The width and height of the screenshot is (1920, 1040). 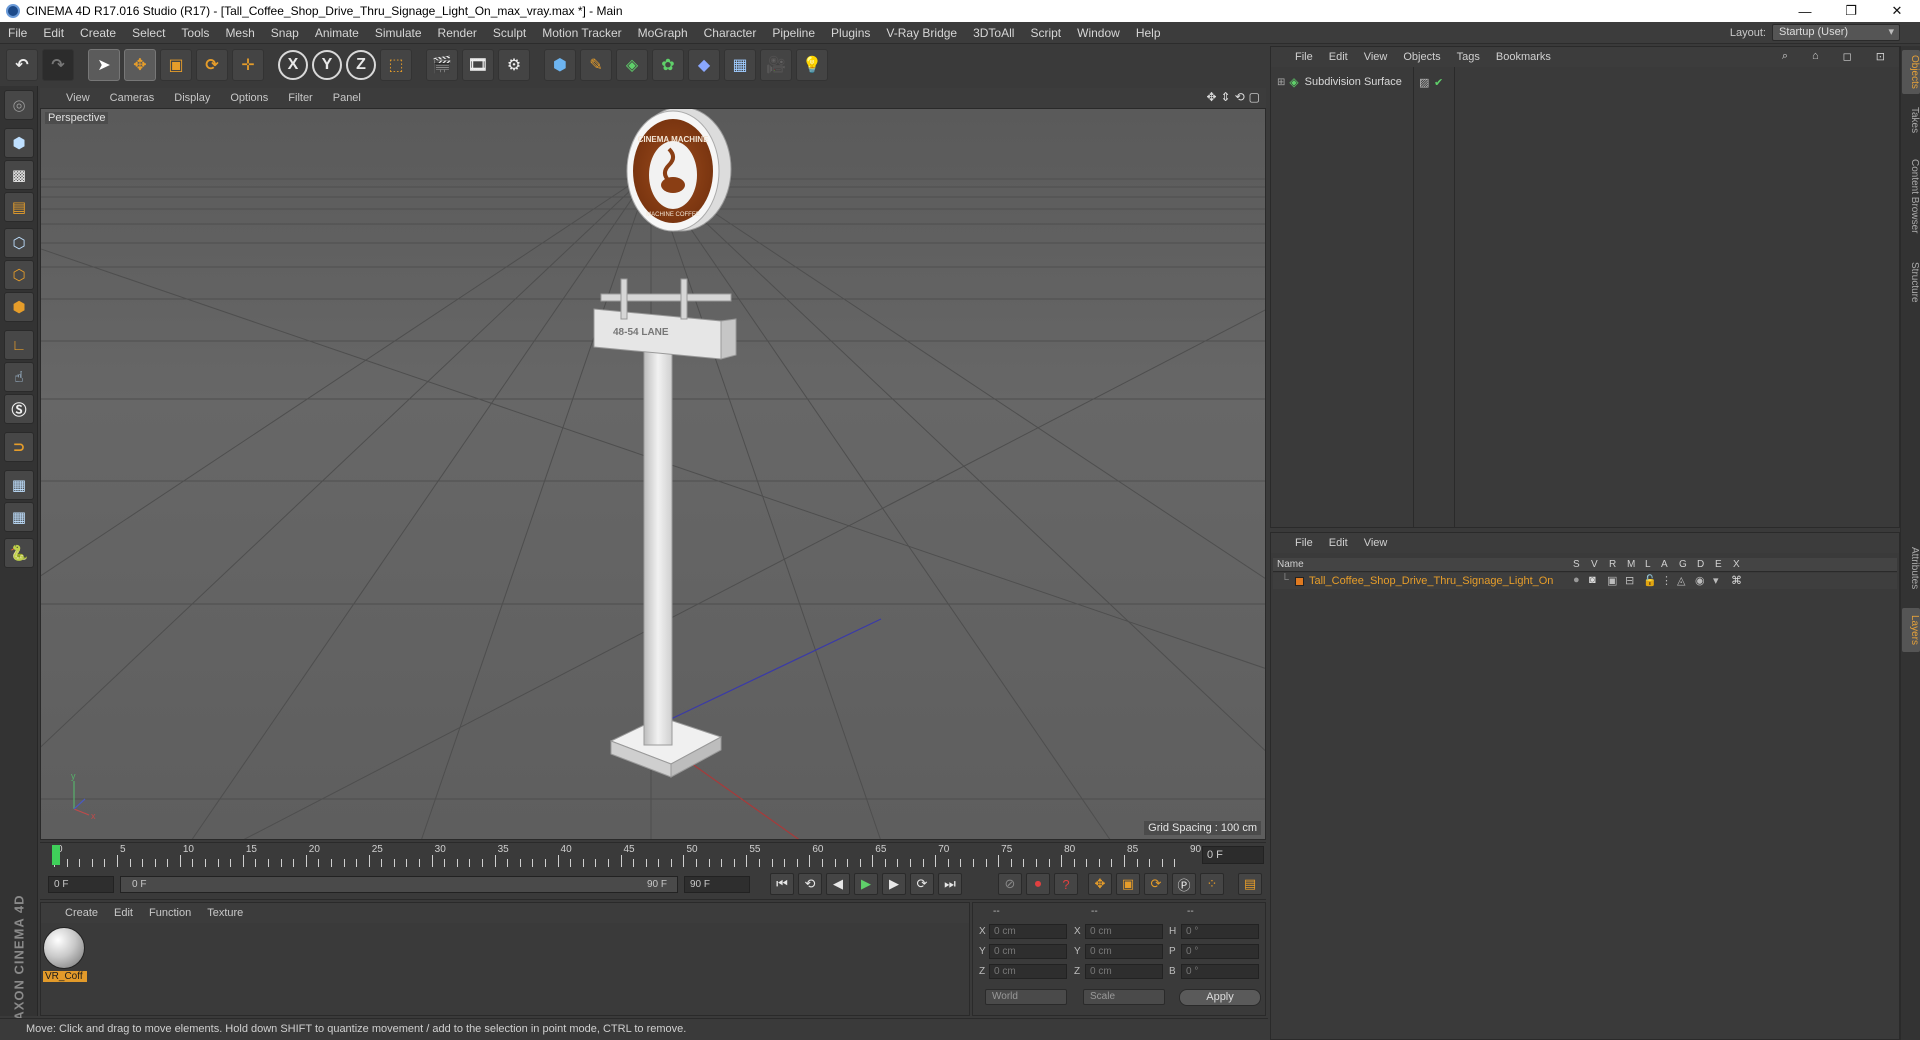 I want to click on objmgr-menu-view: View, so click(x=1376, y=57).